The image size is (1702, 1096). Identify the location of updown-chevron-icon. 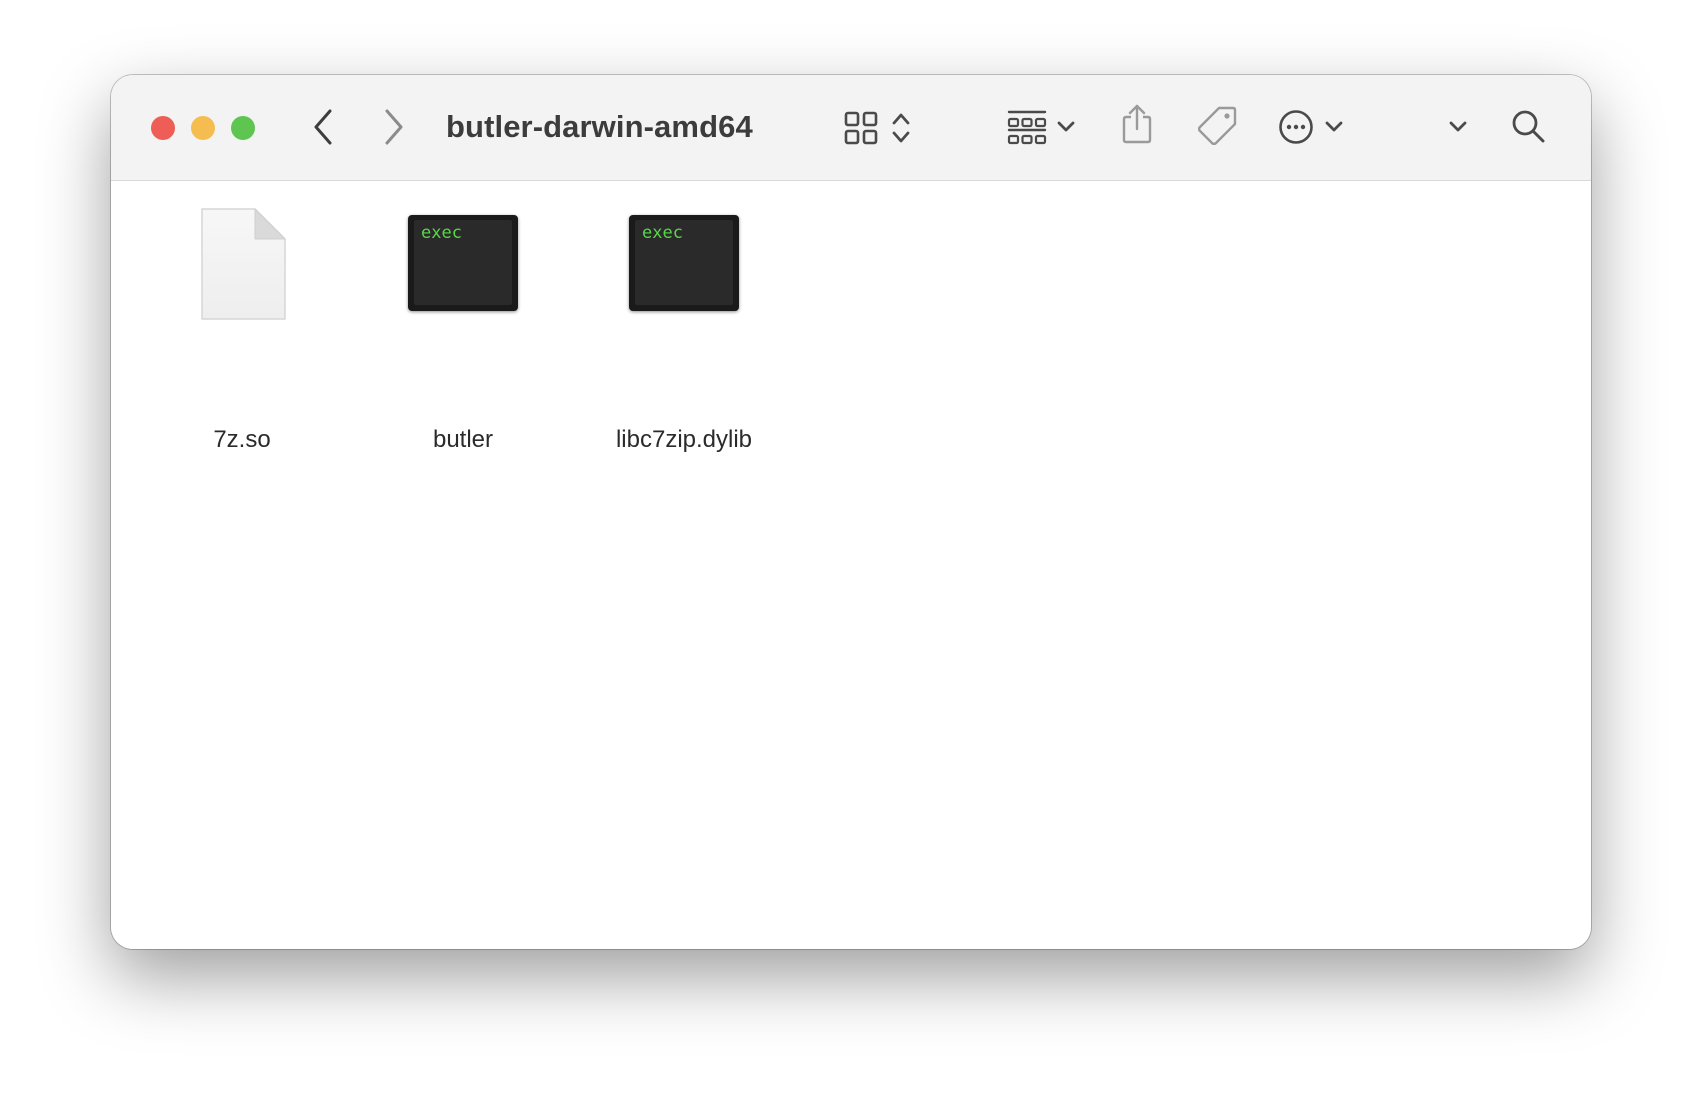
(901, 128).